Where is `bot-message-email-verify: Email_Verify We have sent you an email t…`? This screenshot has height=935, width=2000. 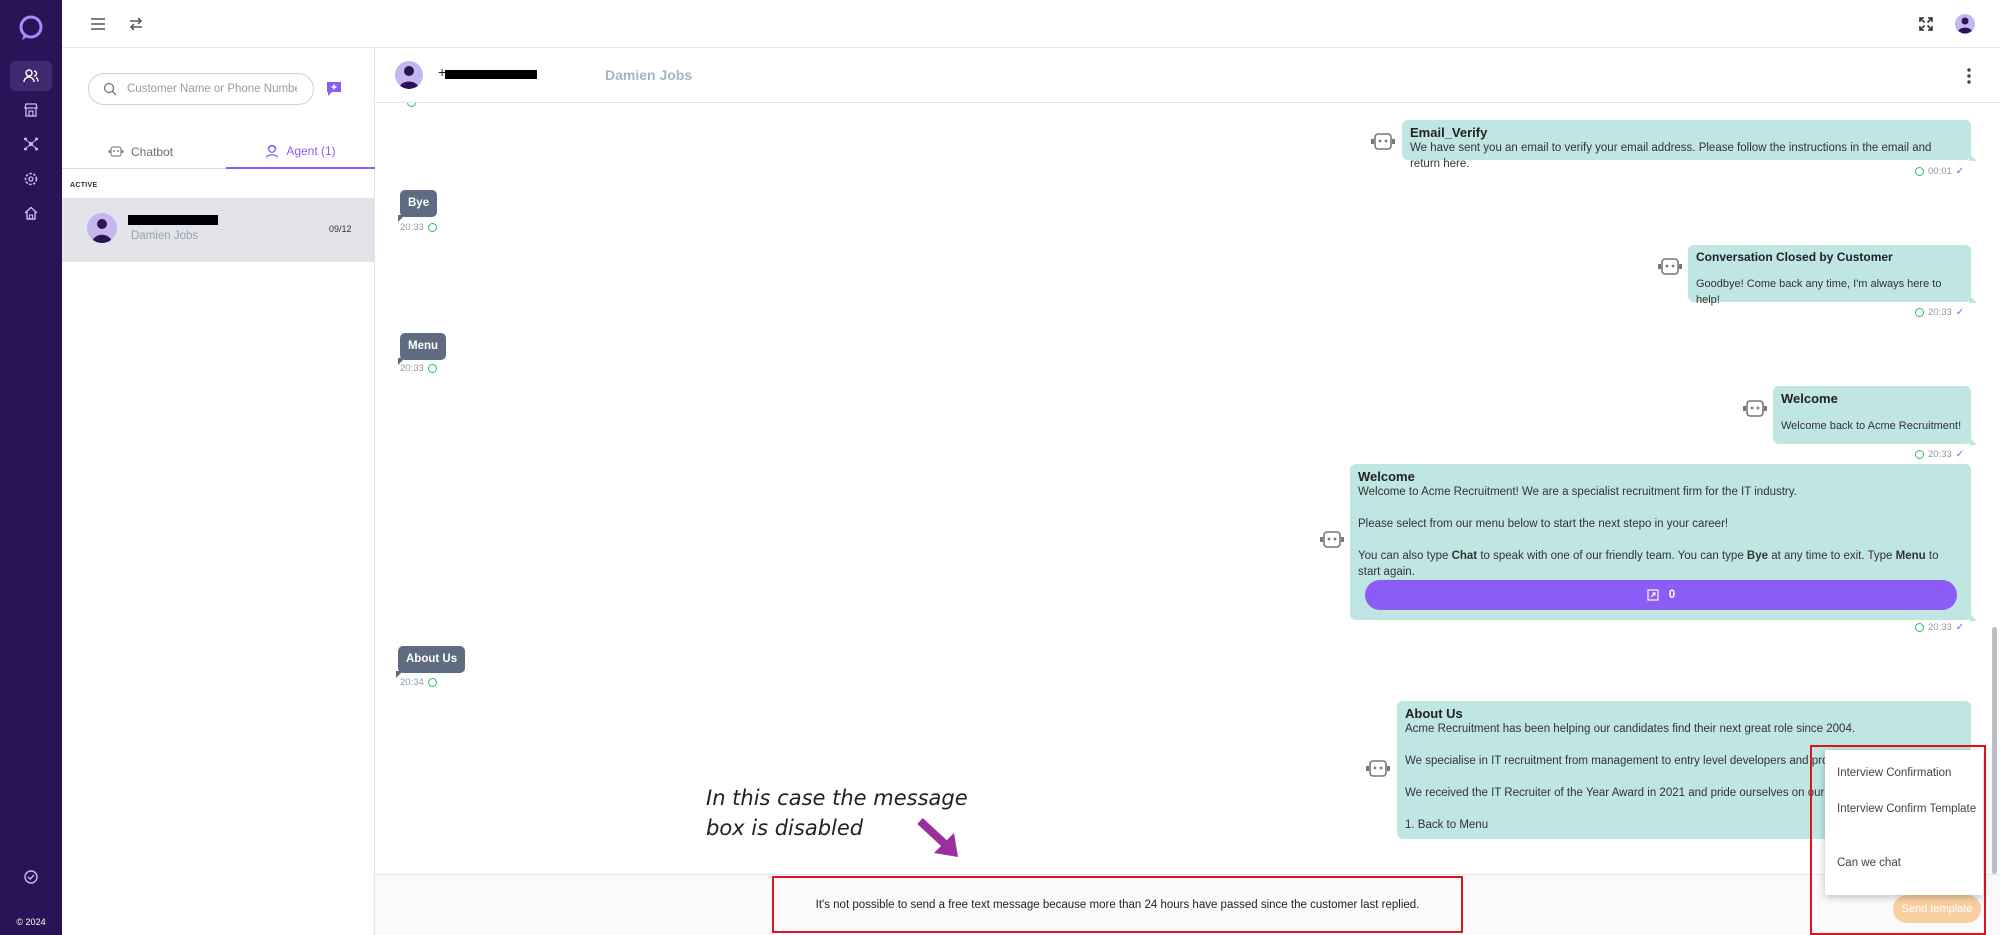
bot-message-email-verify: Email_Verify We have sent you an email t… is located at coordinates (1689, 145).